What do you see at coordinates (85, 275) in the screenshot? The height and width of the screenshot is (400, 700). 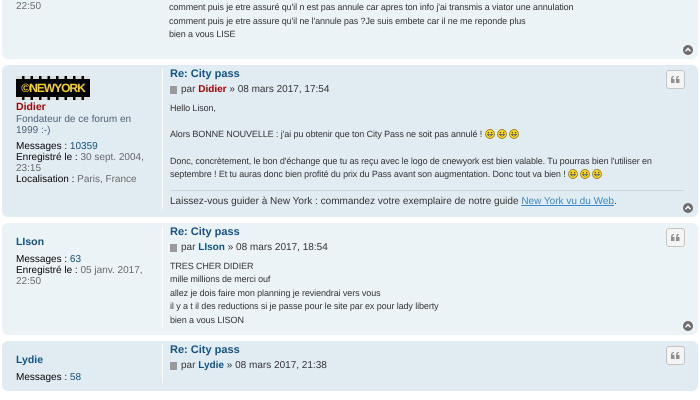 I see `profile-field: Enregistré le : 05 janv. 2017, 22:50` at bounding box center [85, 275].